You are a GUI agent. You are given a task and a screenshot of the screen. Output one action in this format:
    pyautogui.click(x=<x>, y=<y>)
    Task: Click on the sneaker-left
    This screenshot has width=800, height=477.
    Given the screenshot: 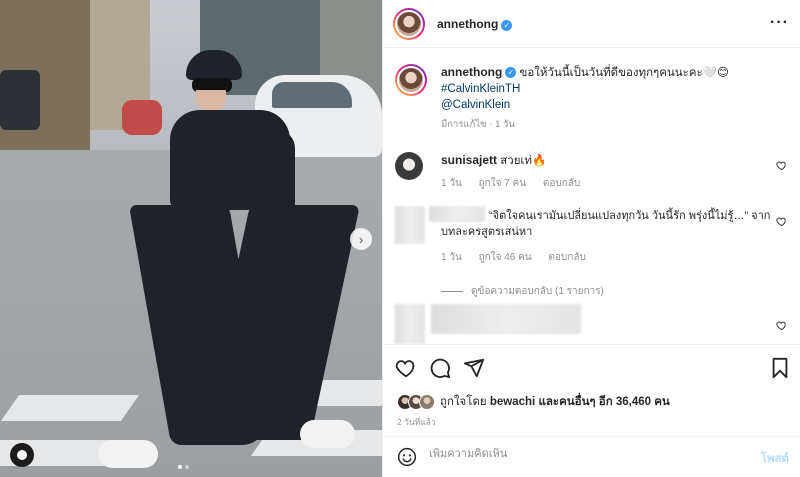 What is the action you would take?
    pyautogui.click(x=128, y=454)
    